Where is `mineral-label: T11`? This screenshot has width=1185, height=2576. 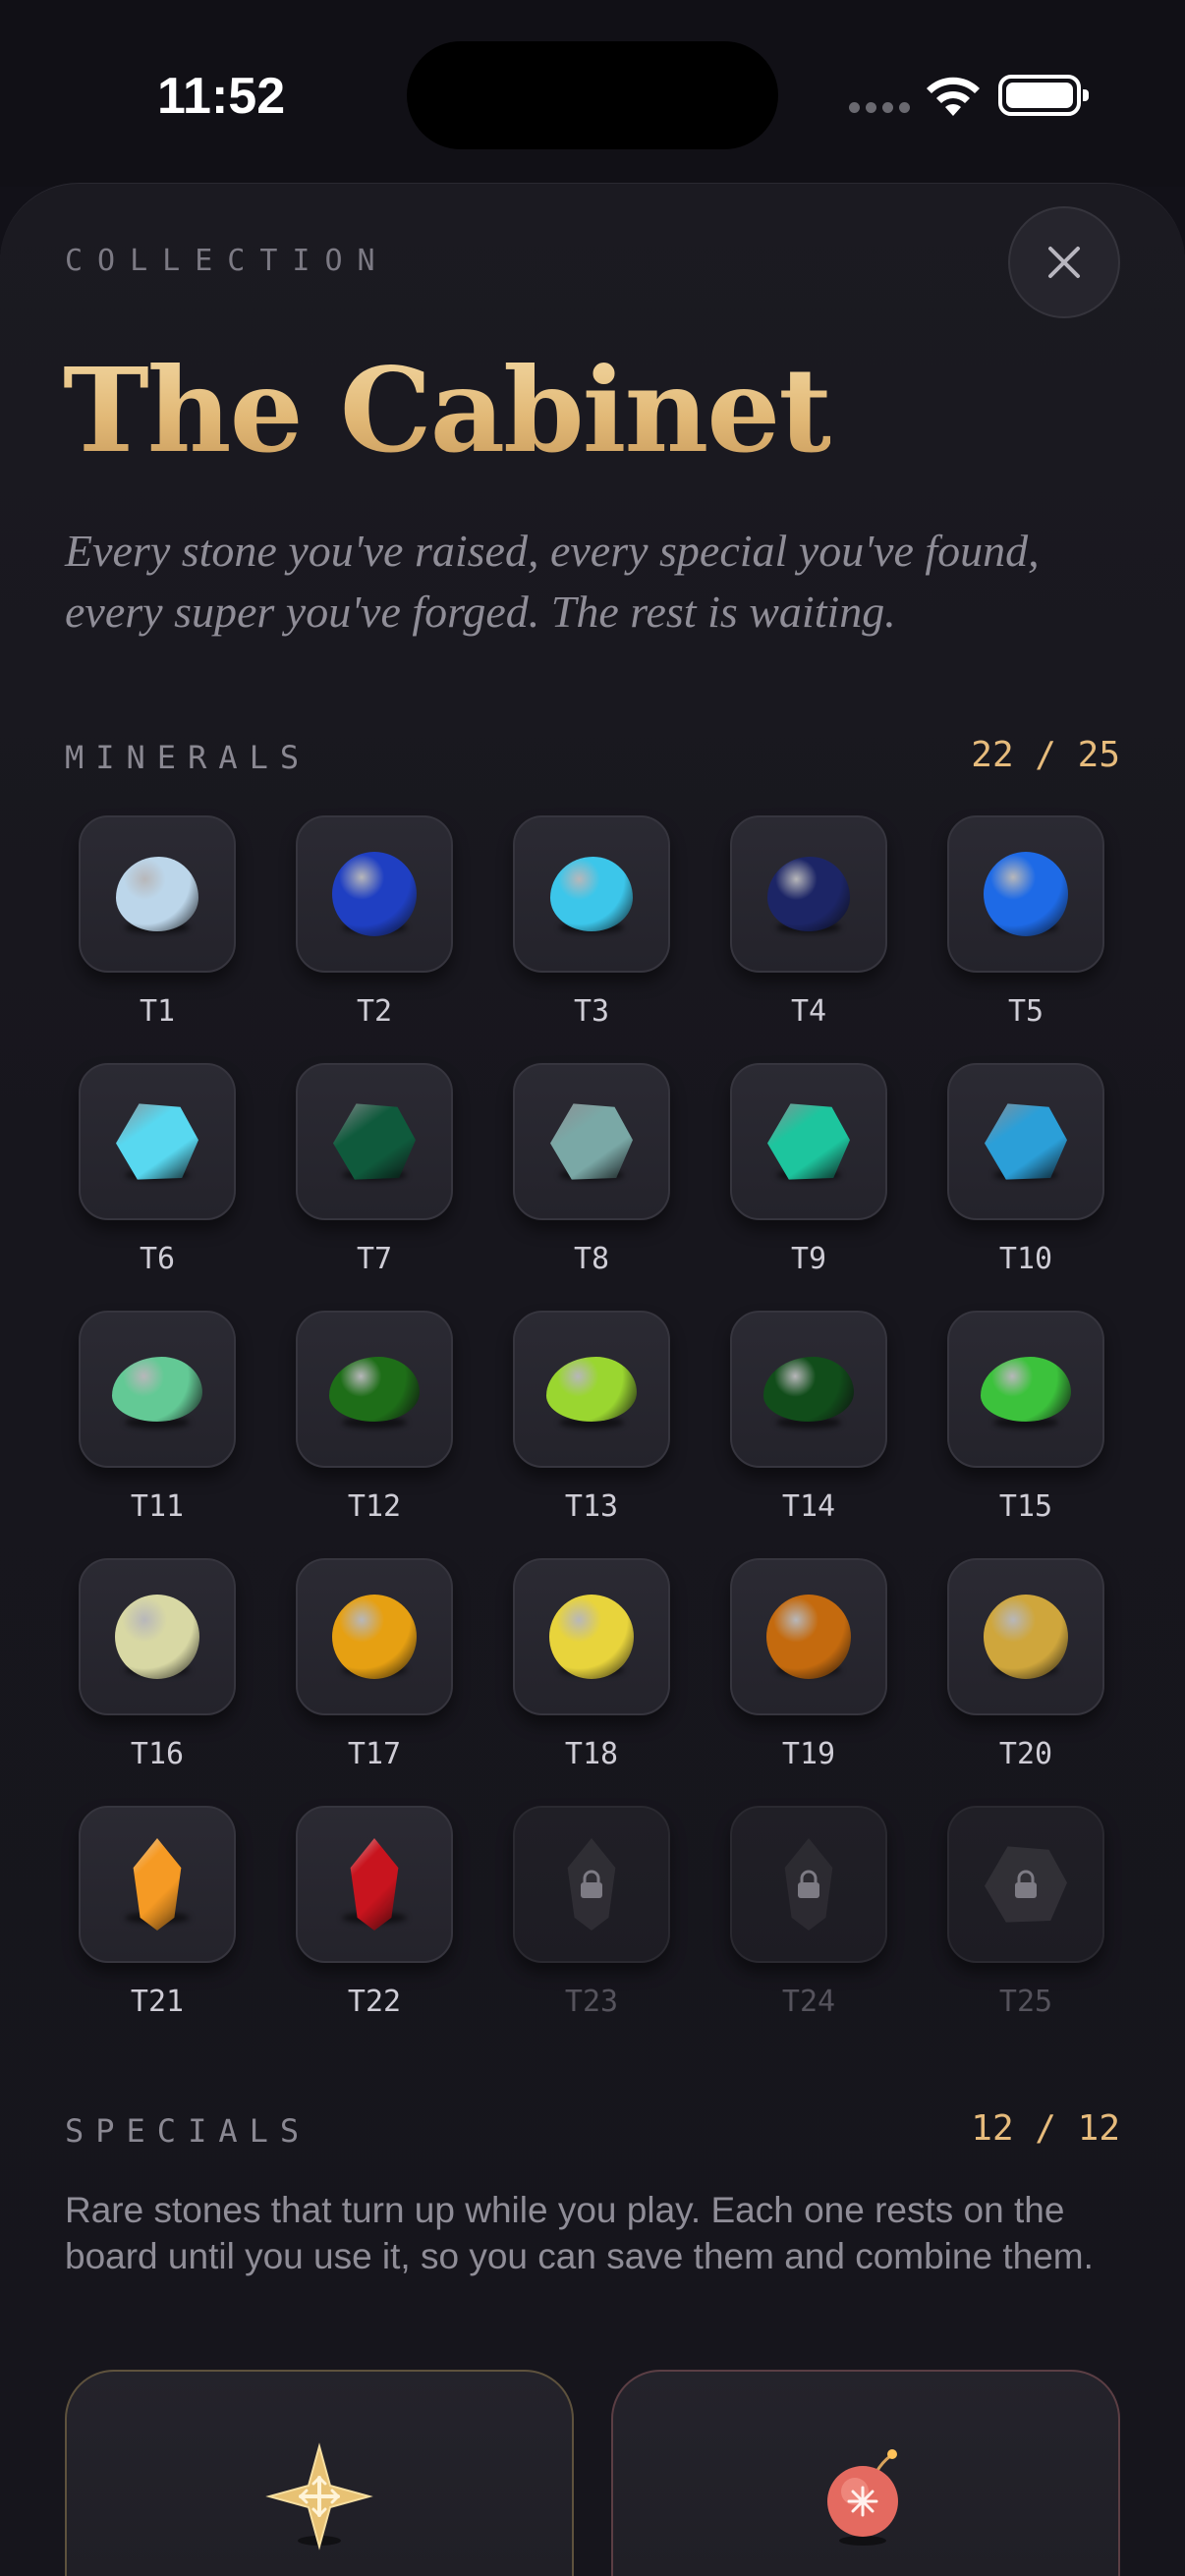
mineral-label: T11 is located at coordinates (157, 1506).